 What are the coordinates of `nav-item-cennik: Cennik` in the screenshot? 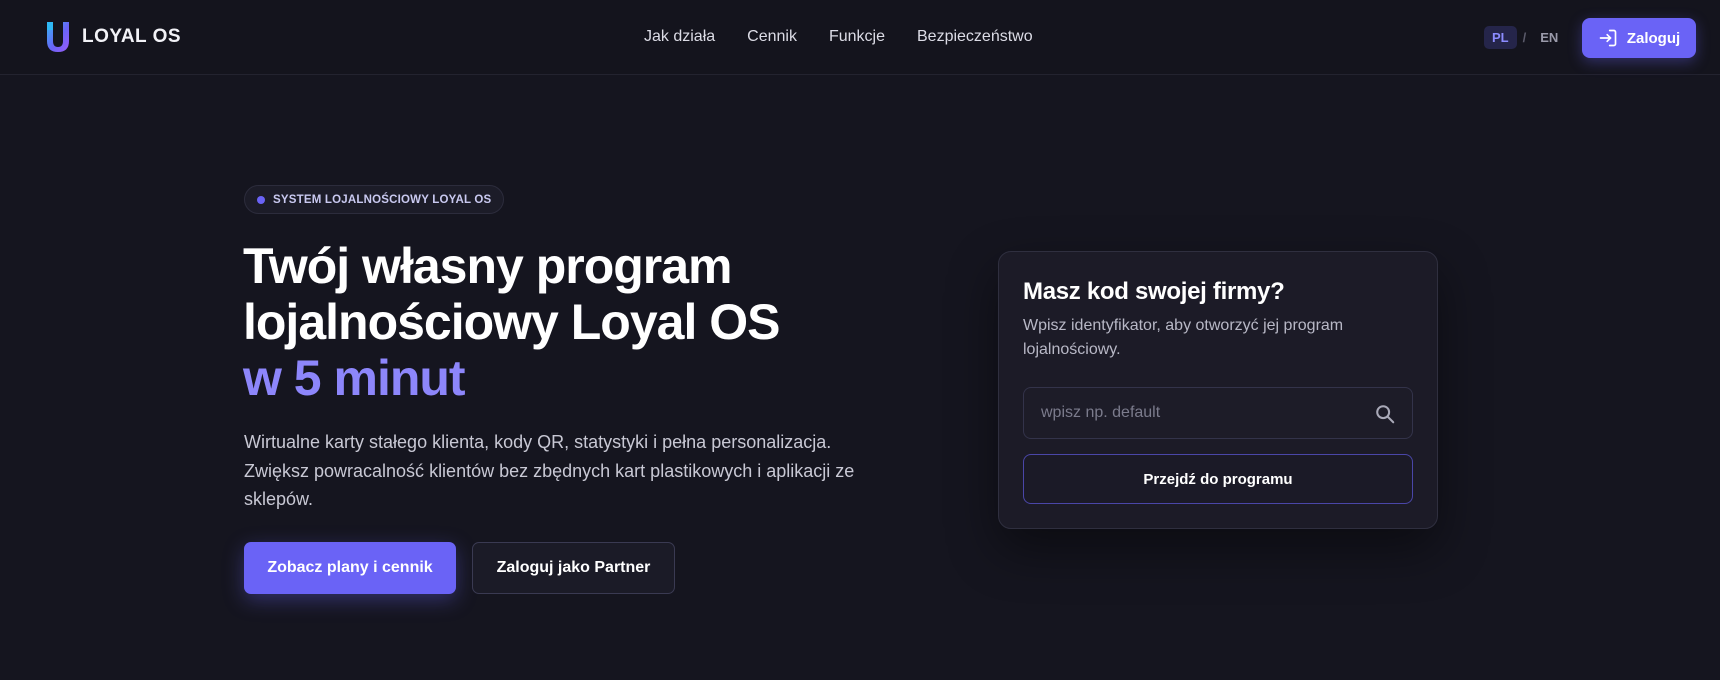 It's located at (772, 37).